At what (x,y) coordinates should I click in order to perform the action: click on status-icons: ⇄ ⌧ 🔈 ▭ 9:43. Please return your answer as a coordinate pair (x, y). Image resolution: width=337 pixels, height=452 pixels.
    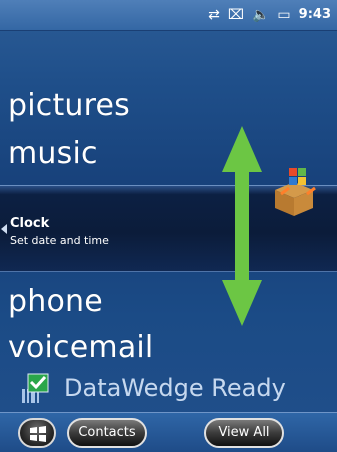
    Looking at the image, I should click on (269, 15).